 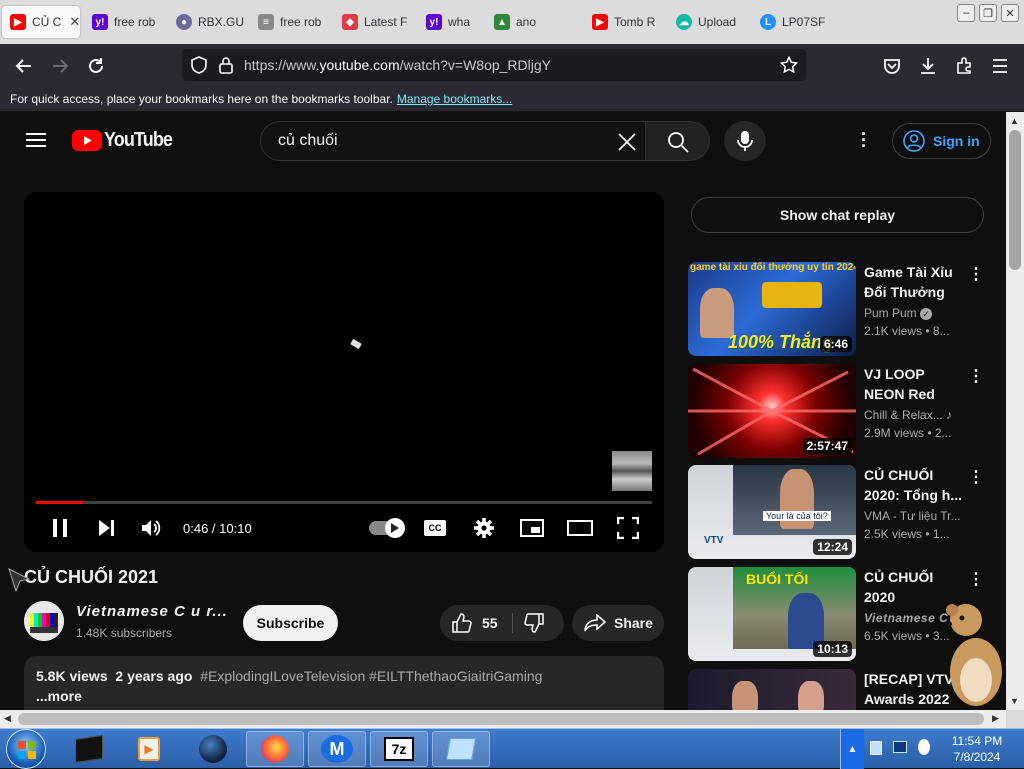 What do you see at coordinates (1015, 411) in the screenshot?
I see `vertical-scrollbar: ▲ ▼` at bounding box center [1015, 411].